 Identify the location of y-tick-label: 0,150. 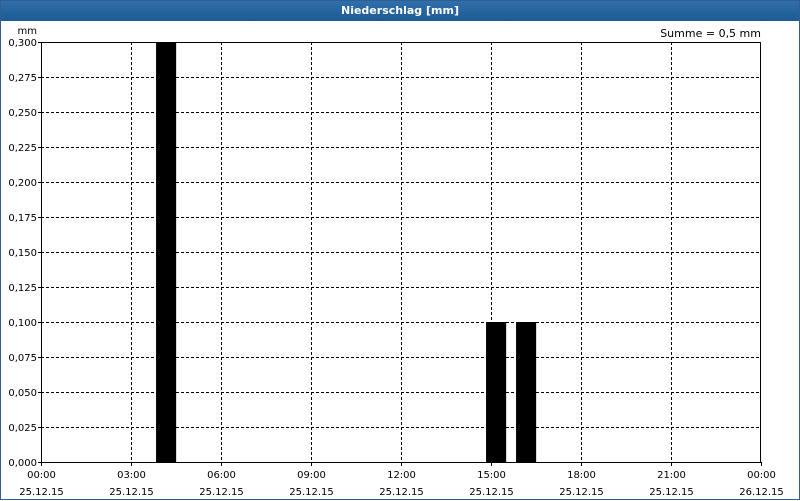
(22, 253).